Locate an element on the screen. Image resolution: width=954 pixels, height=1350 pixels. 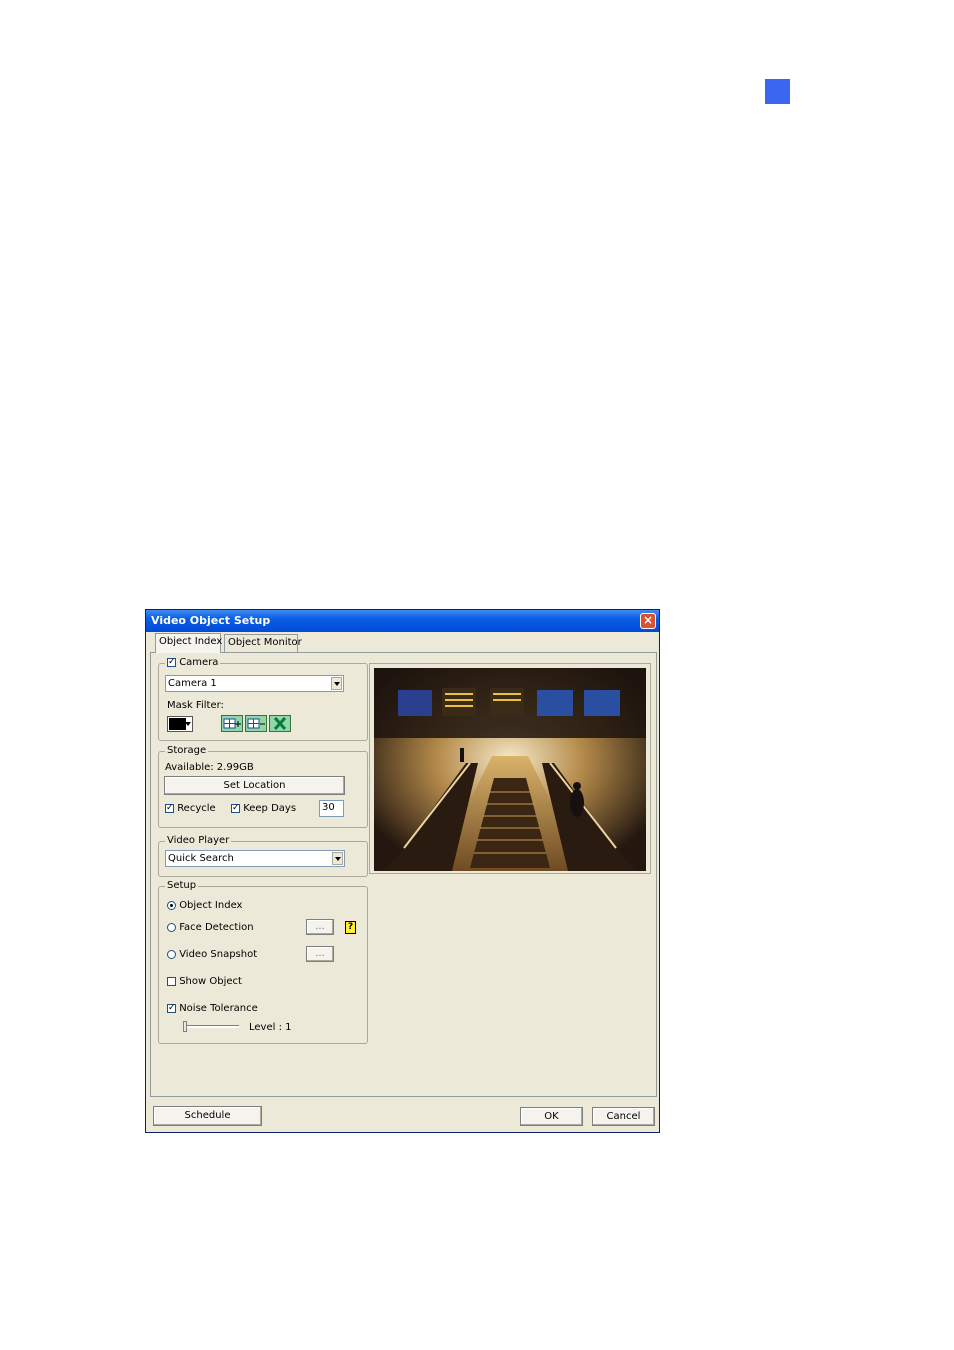
camera-preview-image is located at coordinates (510, 769).